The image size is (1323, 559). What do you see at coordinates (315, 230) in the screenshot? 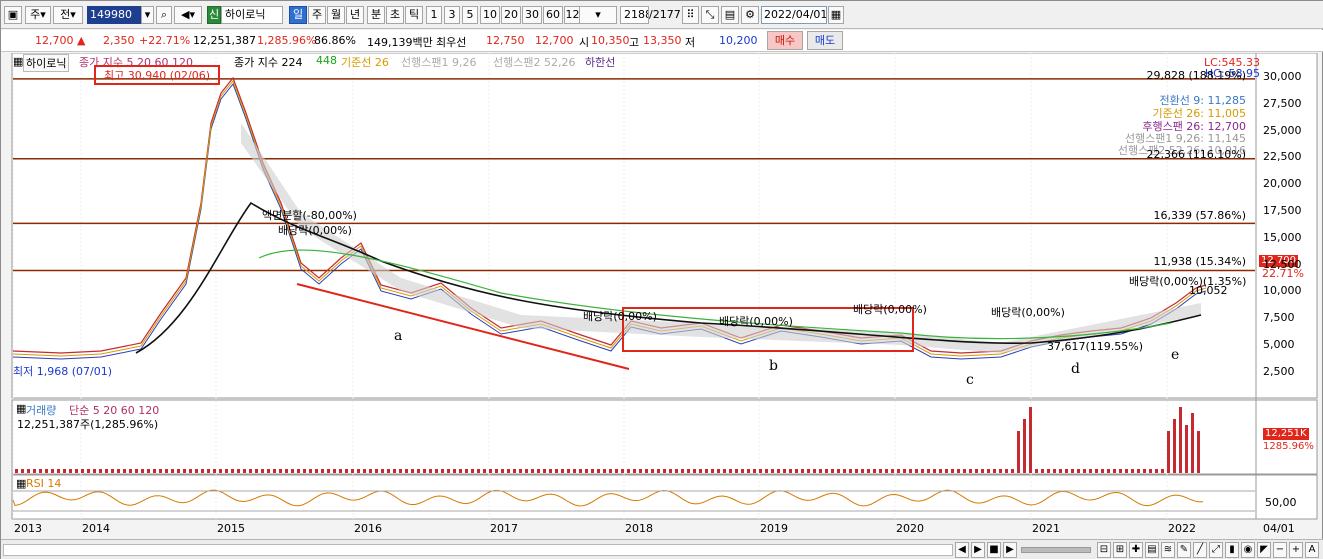
I see `dividend-annotation: 배당락(0,00%)` at bounding box center [315, 230].